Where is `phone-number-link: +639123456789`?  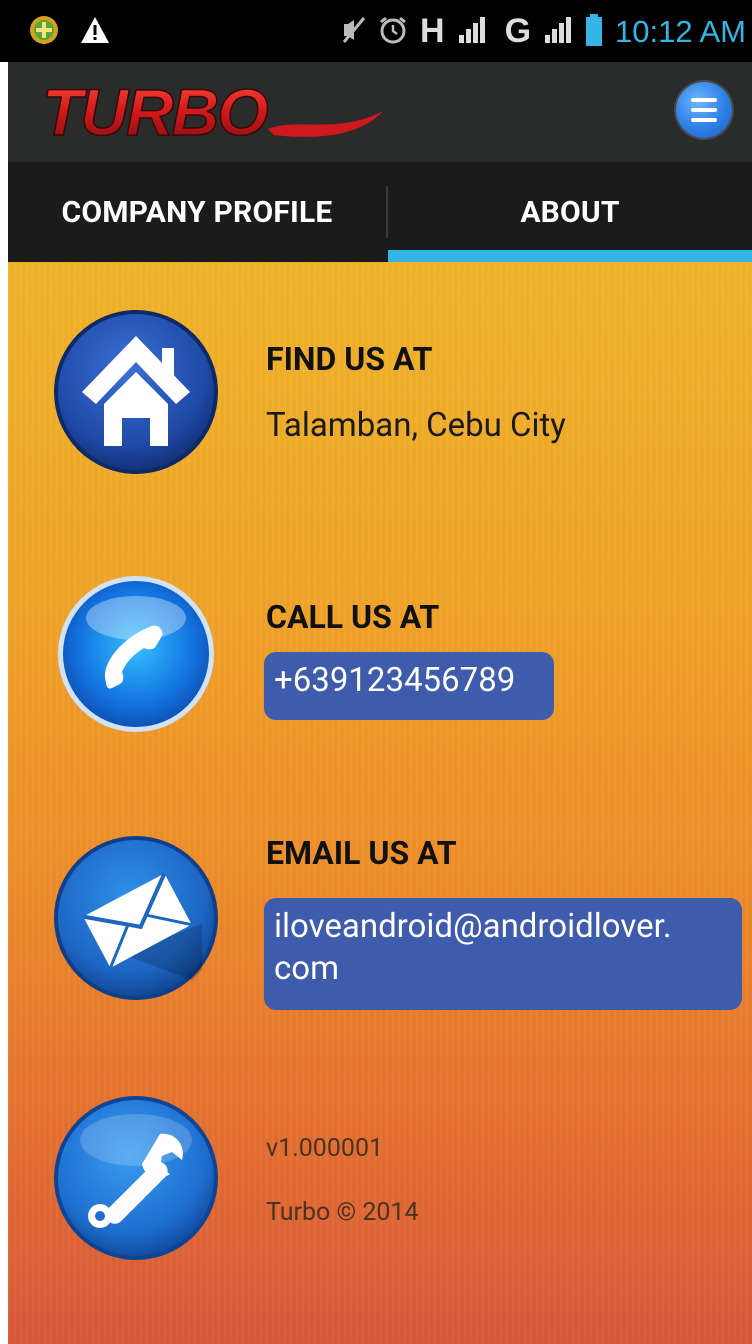 phone-number-link: +639123456789 is located at coordinates (409, 686).